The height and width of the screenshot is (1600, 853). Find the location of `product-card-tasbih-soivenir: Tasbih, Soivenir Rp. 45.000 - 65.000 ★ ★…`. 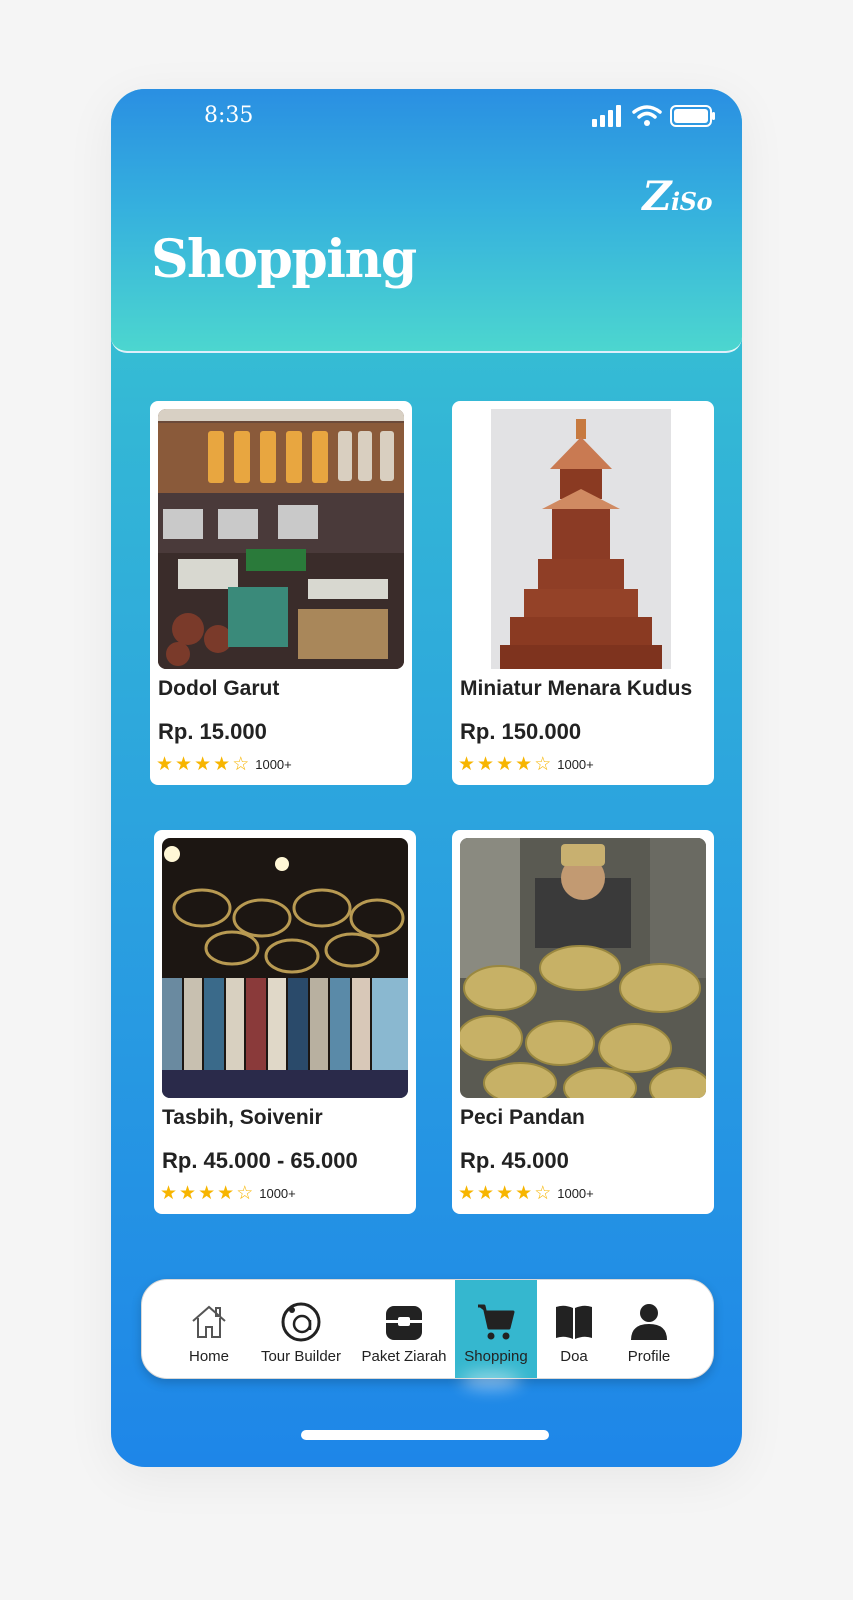

product-card-tasbih-soivenir: Tasbih, Soivenir Rp. 45.000 - 65.000 ★ ★… is located at coordinates (285, 1022).